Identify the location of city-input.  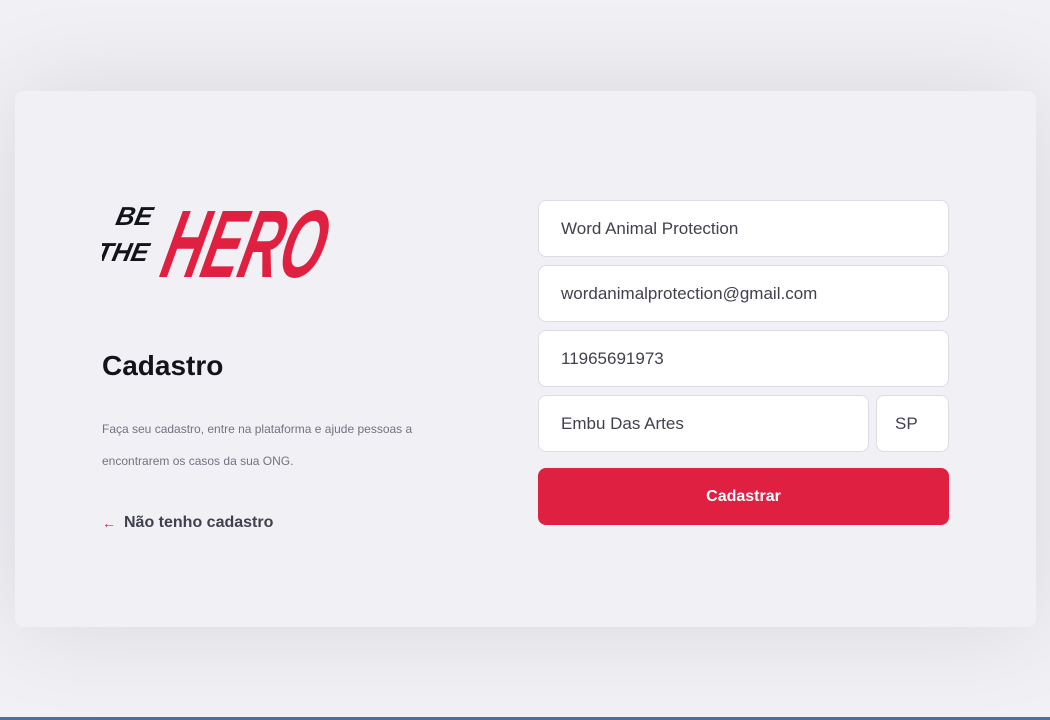
(703, 423).